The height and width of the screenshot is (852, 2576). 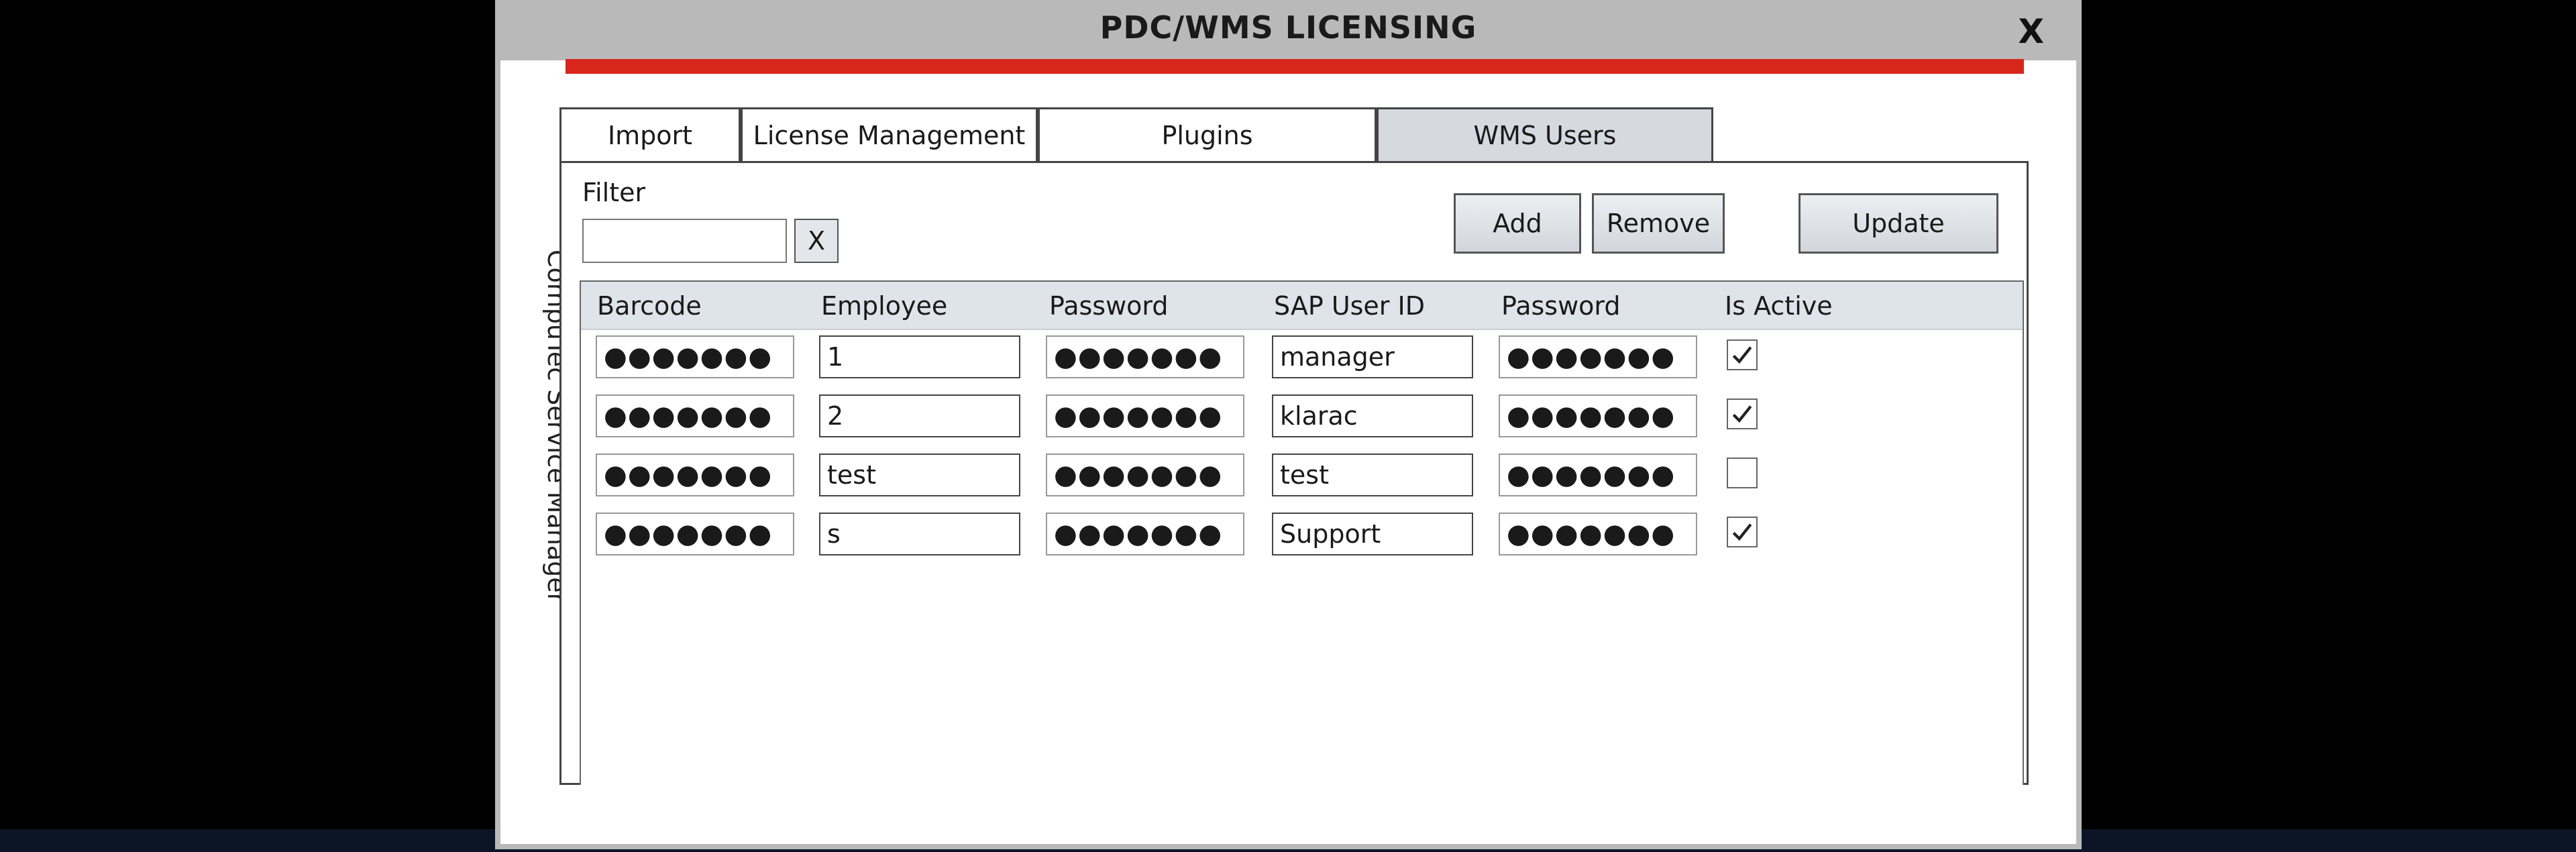 I want to click on add-button: Add, so click(x=1517, y=223).